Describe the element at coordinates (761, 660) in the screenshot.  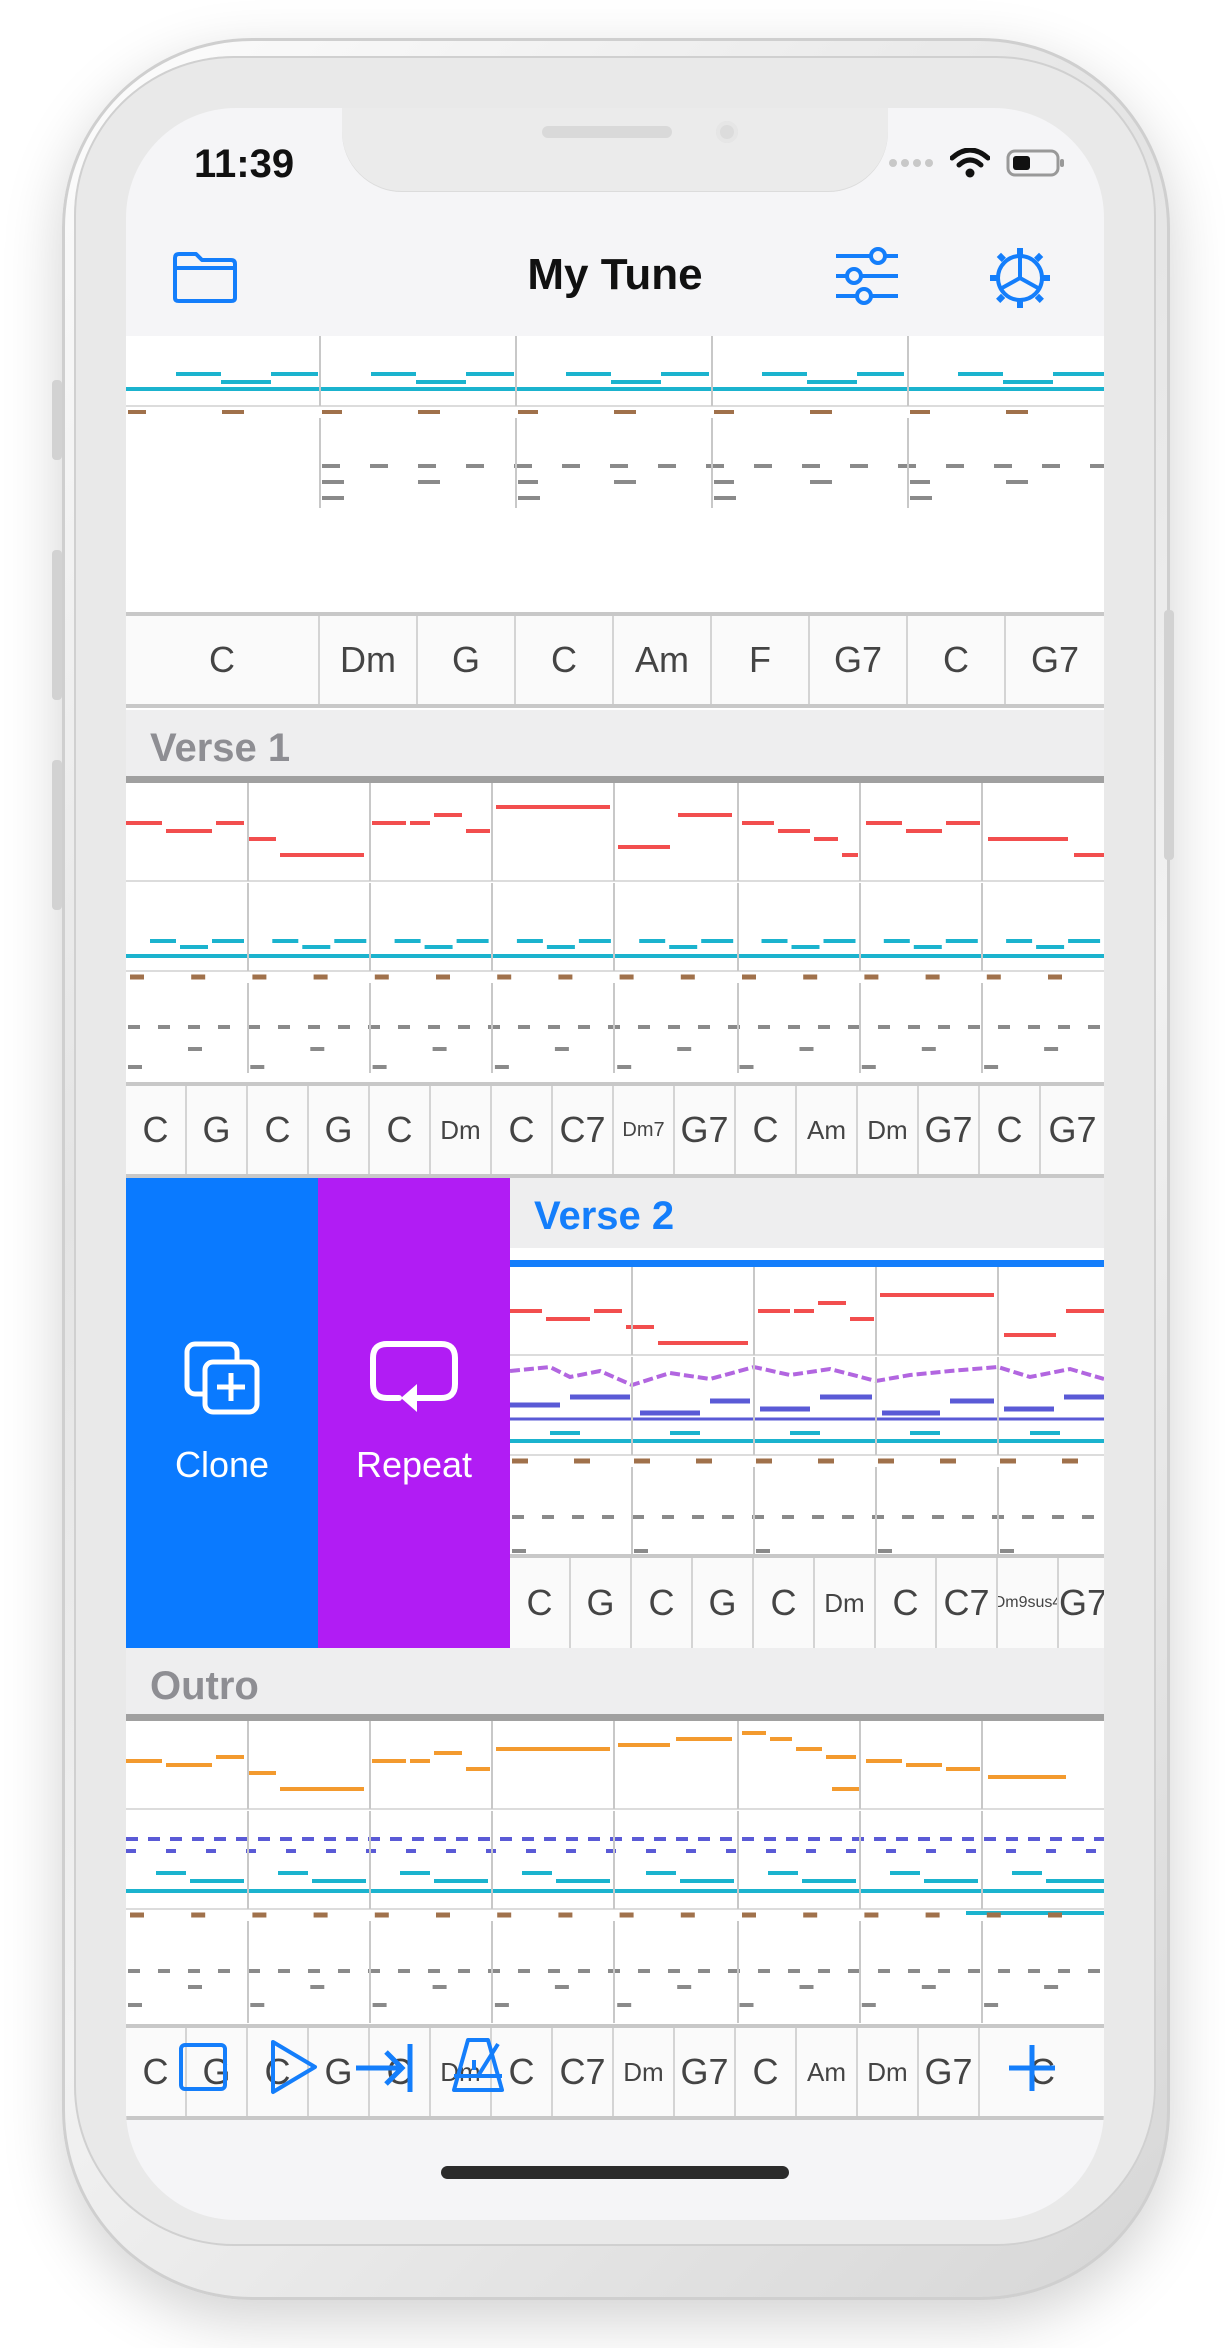
I see `chord-cell: F` at that location.